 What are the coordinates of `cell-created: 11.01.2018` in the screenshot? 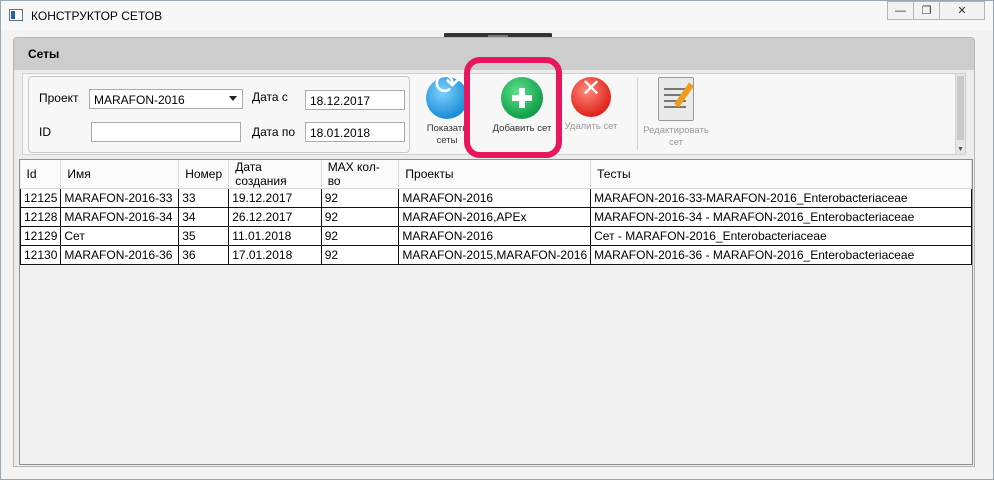 It's located at (275, 236).